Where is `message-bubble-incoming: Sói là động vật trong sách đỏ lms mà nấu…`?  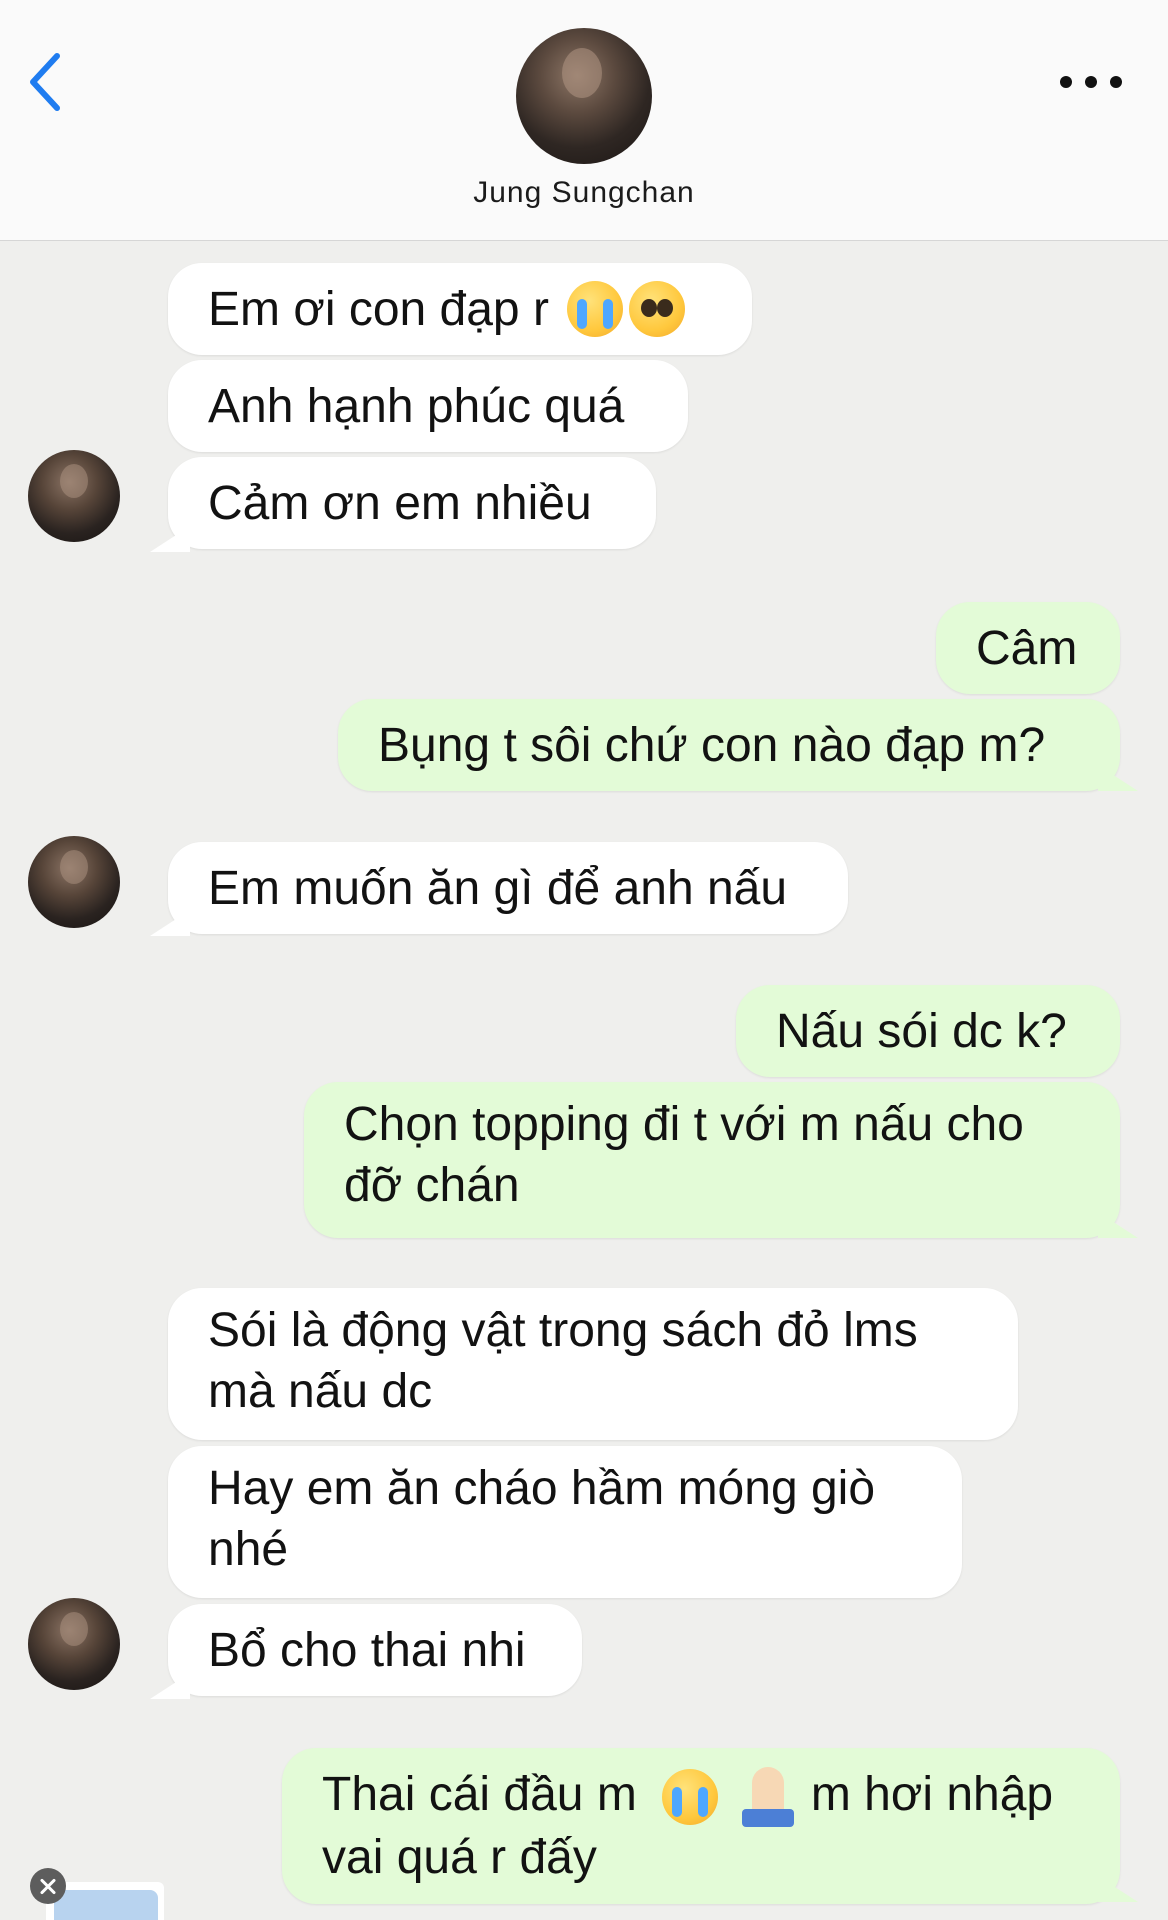
message-bubble-incoming: Sói là động vật trong sách đỏ lms mà nấu… is located at coordinates (593, 1364).